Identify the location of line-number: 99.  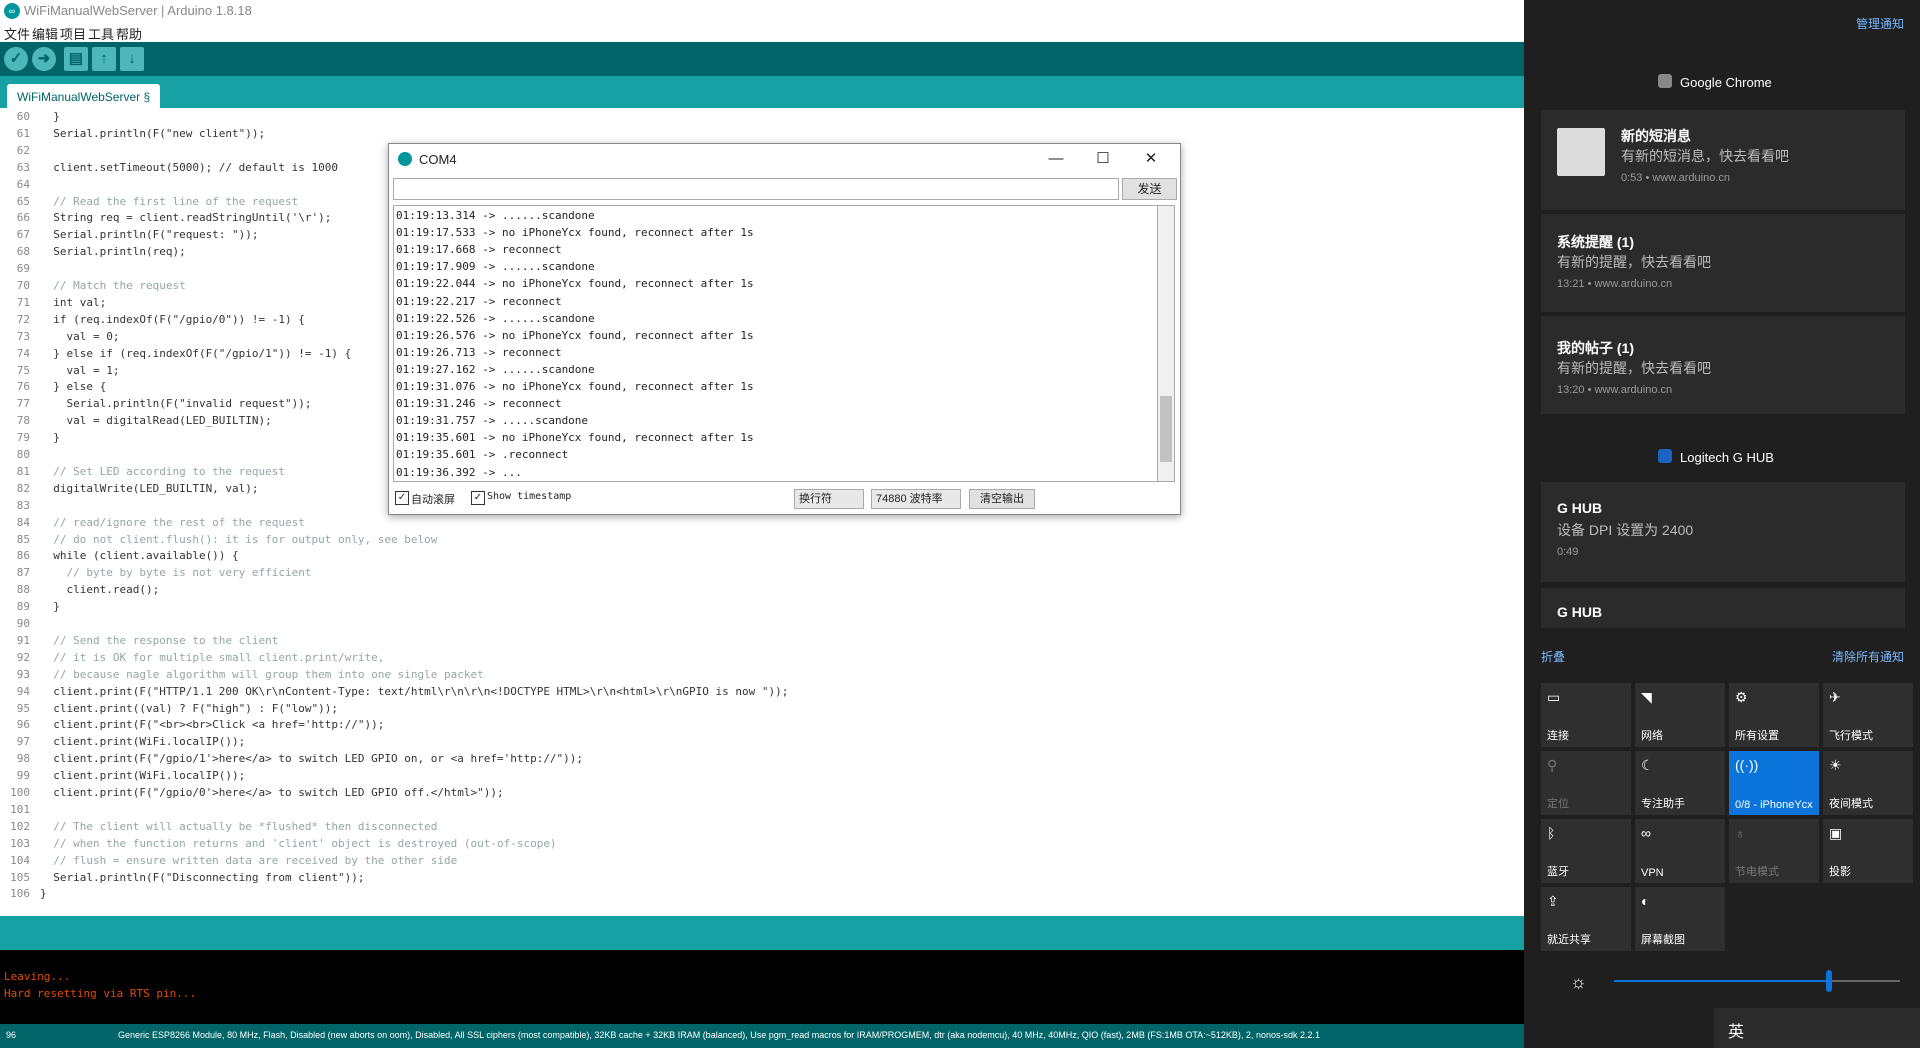
(23, 776).